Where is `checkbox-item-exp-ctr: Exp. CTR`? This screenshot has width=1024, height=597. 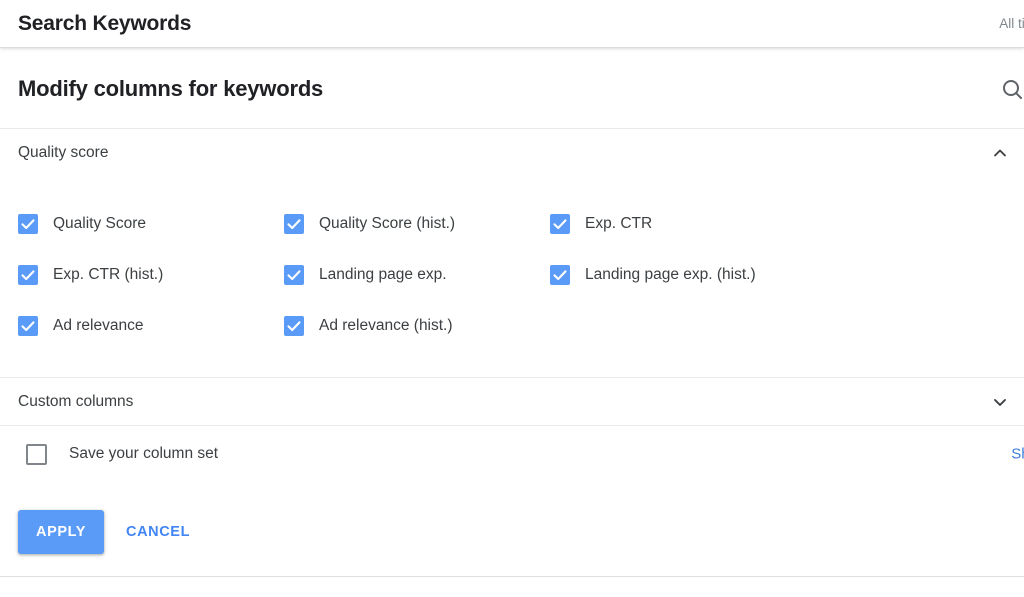
checkbox-item-exp-ctr: Exp. CTR is located at coordinates (778, 223).